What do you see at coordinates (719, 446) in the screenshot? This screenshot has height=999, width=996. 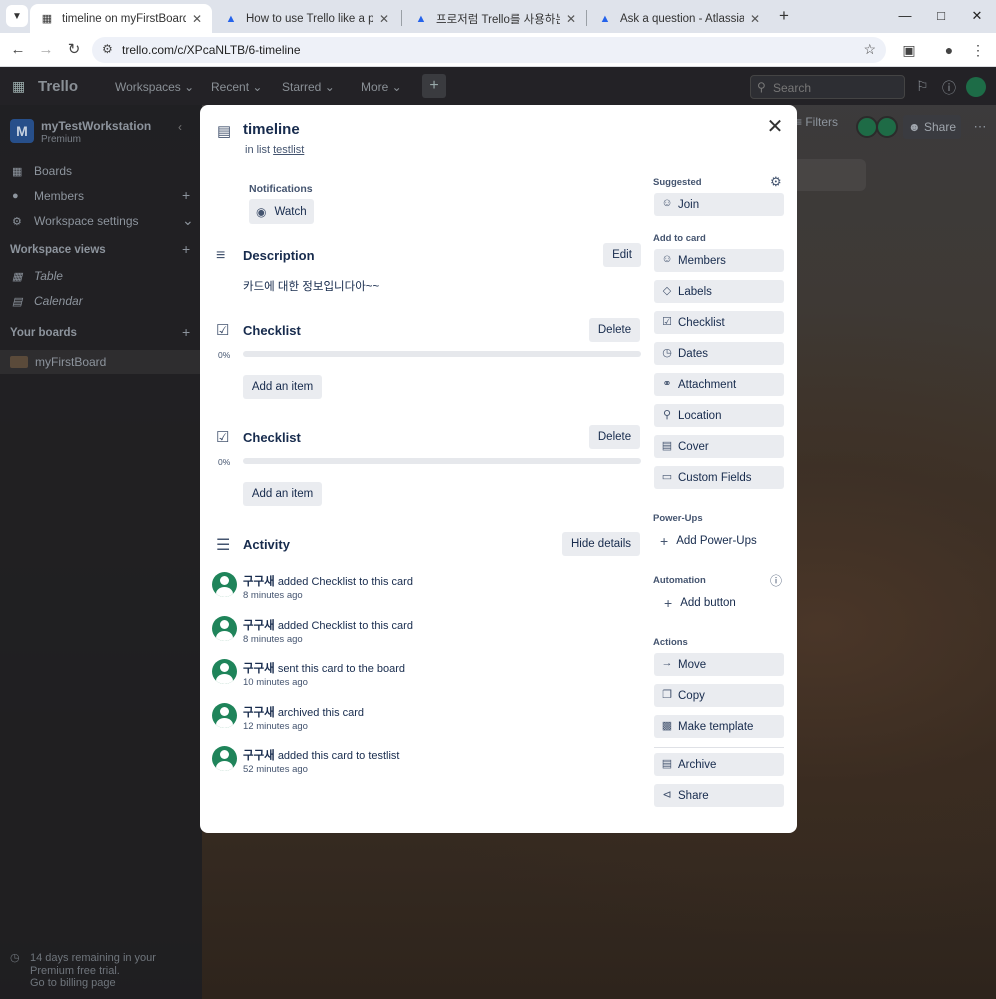 I see `cover-button: ▤ Cover` at bounding box center [719, 446].